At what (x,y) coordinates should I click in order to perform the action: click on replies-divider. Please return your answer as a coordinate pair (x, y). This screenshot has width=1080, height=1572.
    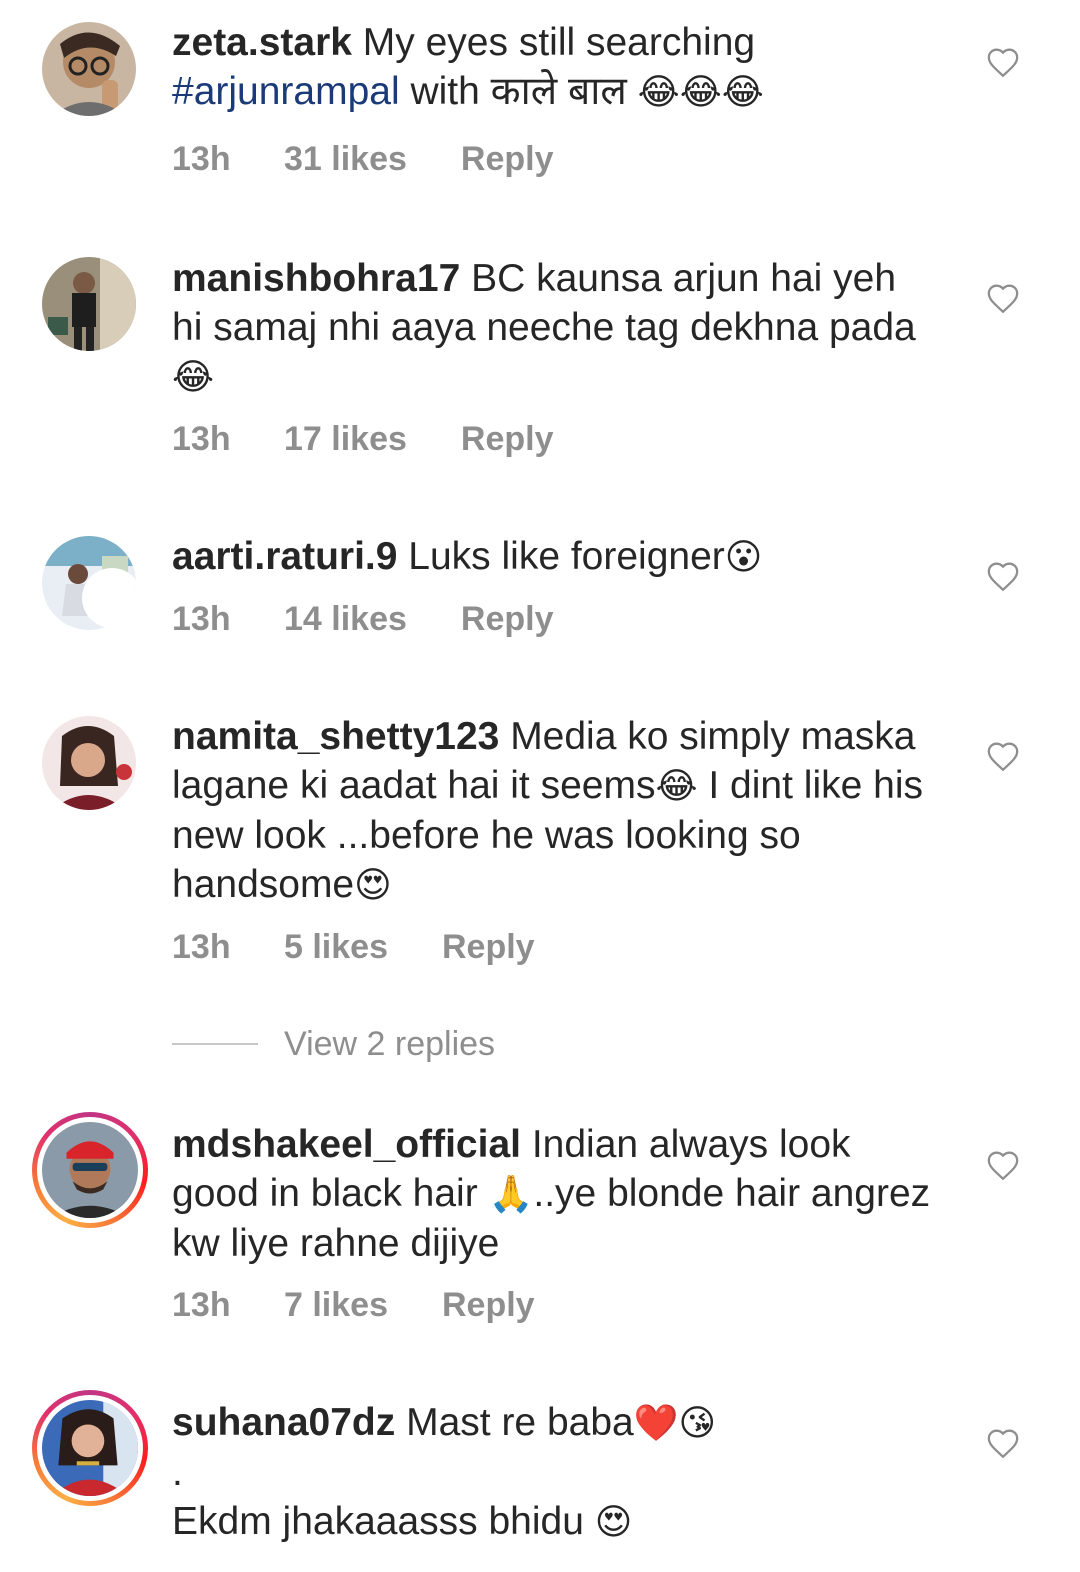
    Looking at the image, I should click on (215, 1044).